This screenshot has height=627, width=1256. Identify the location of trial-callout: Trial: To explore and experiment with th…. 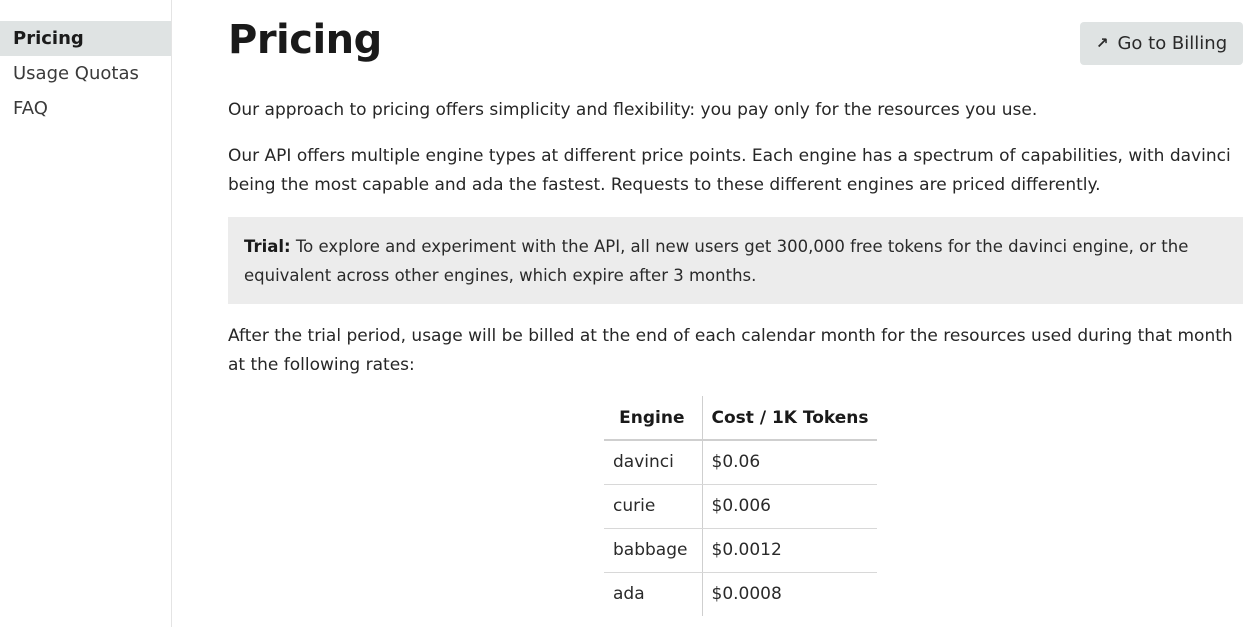
(735, 260).